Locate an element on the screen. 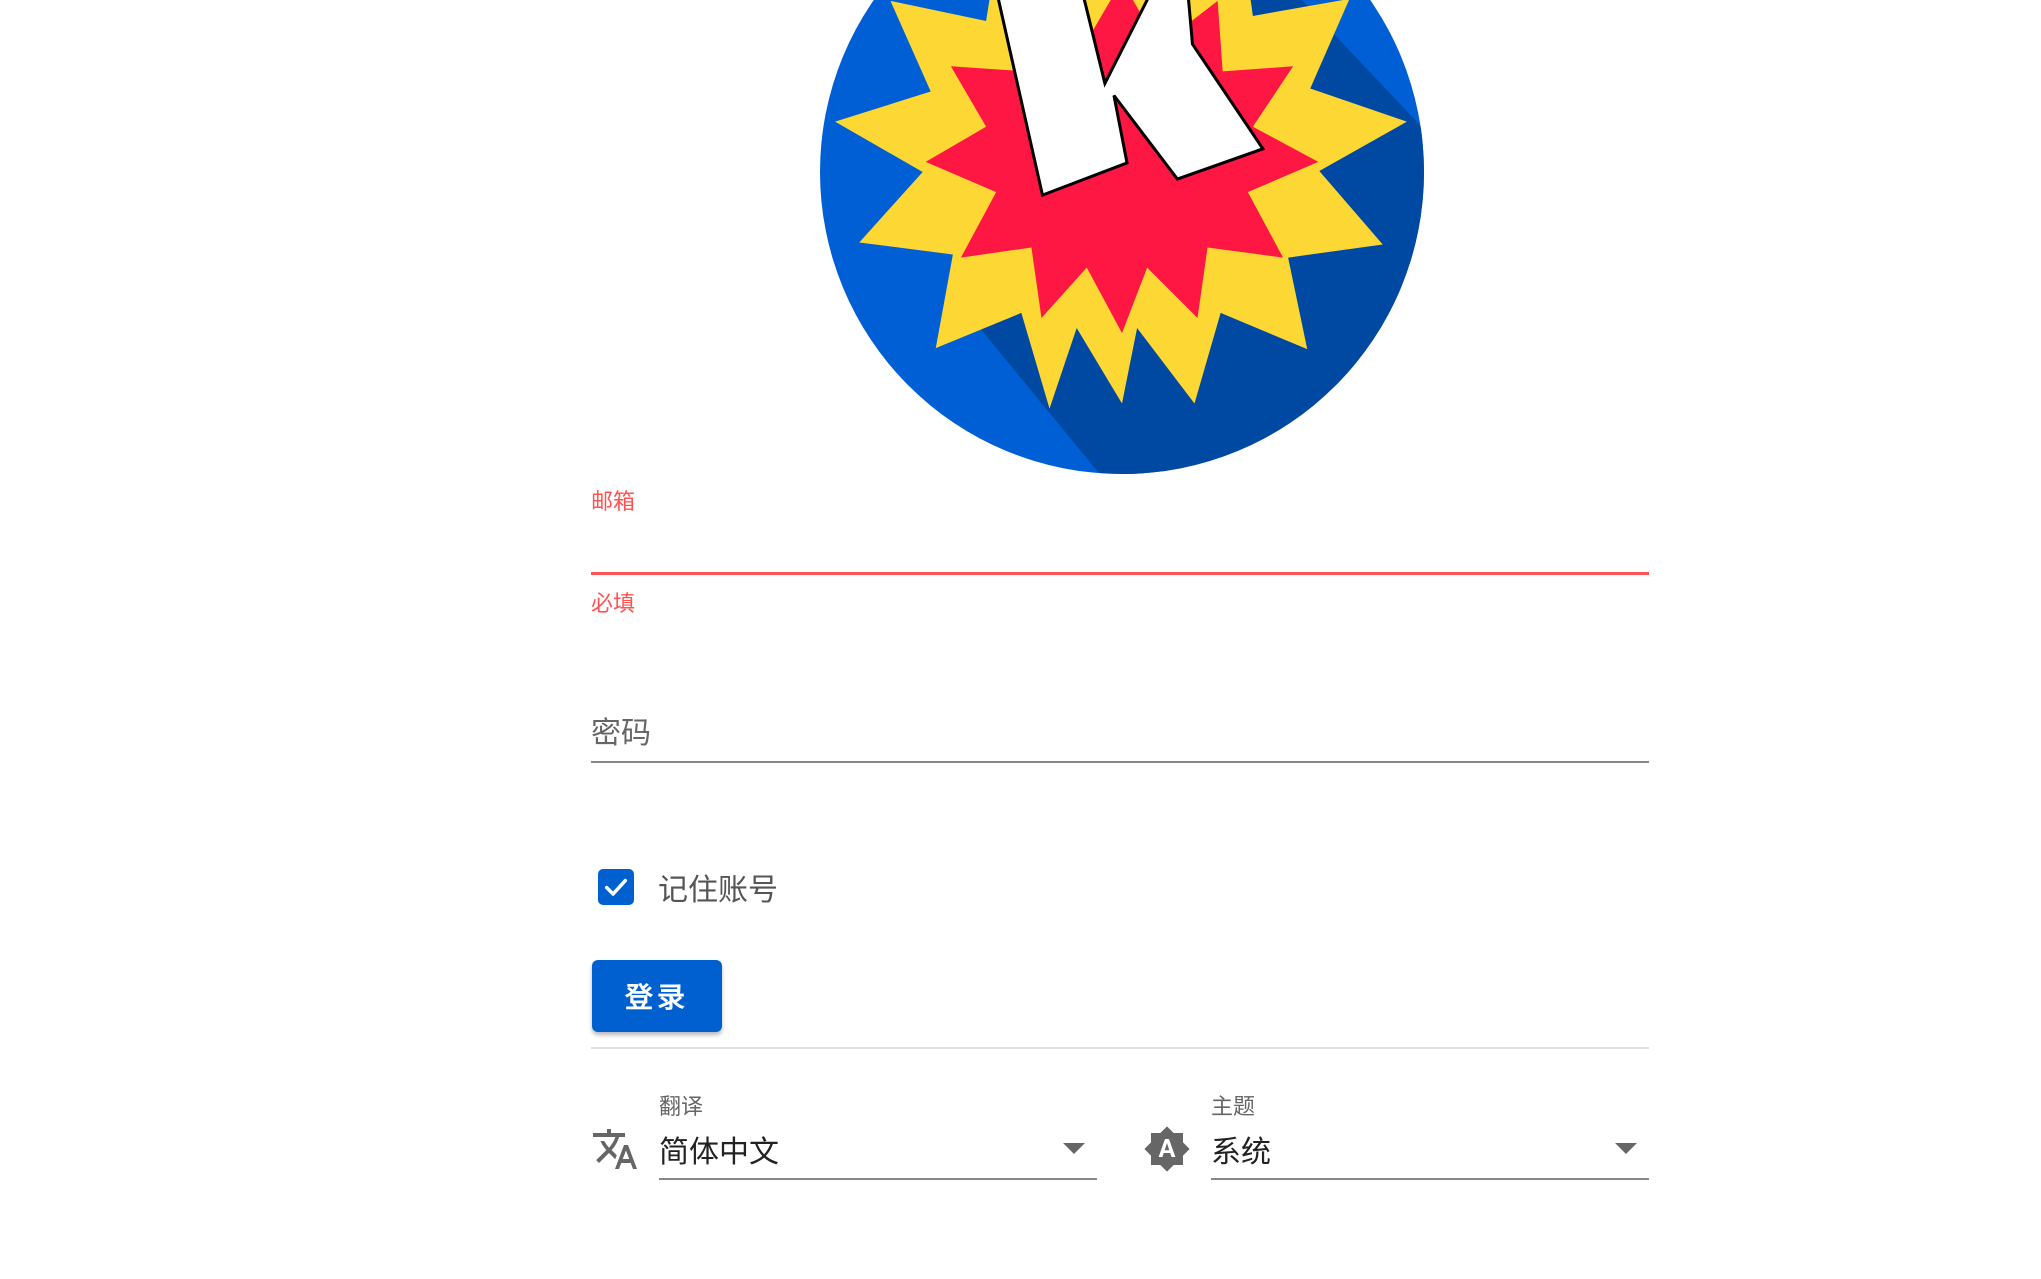 Image resolution: width=2041 pixels, height=1279 pixels. language-select-group: 翻译 简体中文 is located at coordinates (844, 1135).